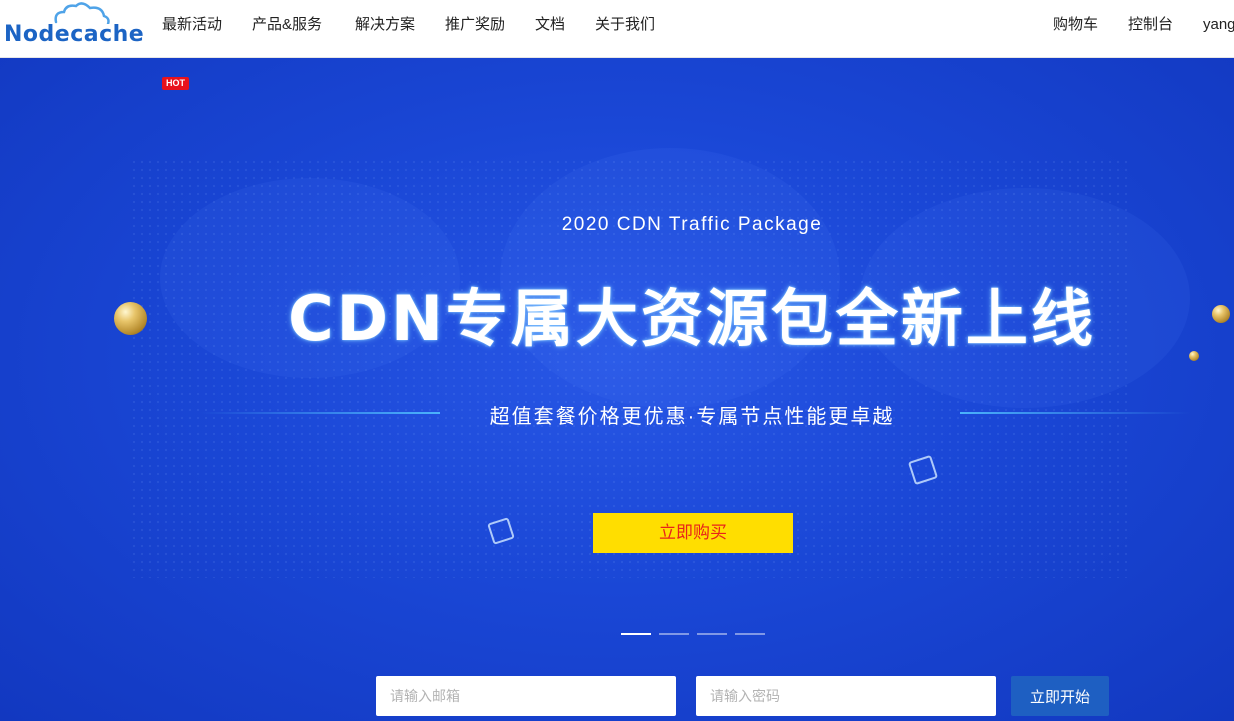  What do you see at coordinates (475, 25) in the screenshot?
I see `nav-referral-rewards: 推广奖励` at bounding box center [475, 25].